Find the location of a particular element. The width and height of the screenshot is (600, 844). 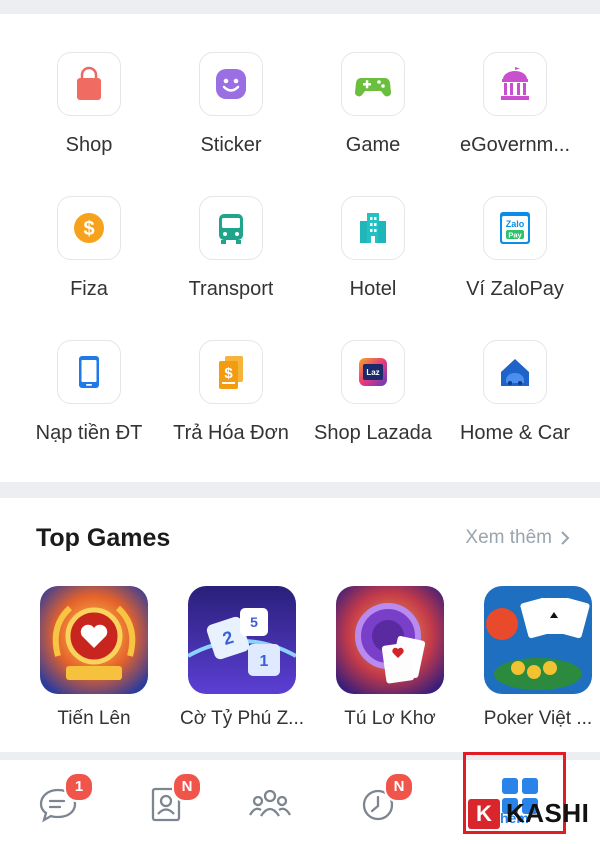

home-car-icon is located at coordinates (515, 372).